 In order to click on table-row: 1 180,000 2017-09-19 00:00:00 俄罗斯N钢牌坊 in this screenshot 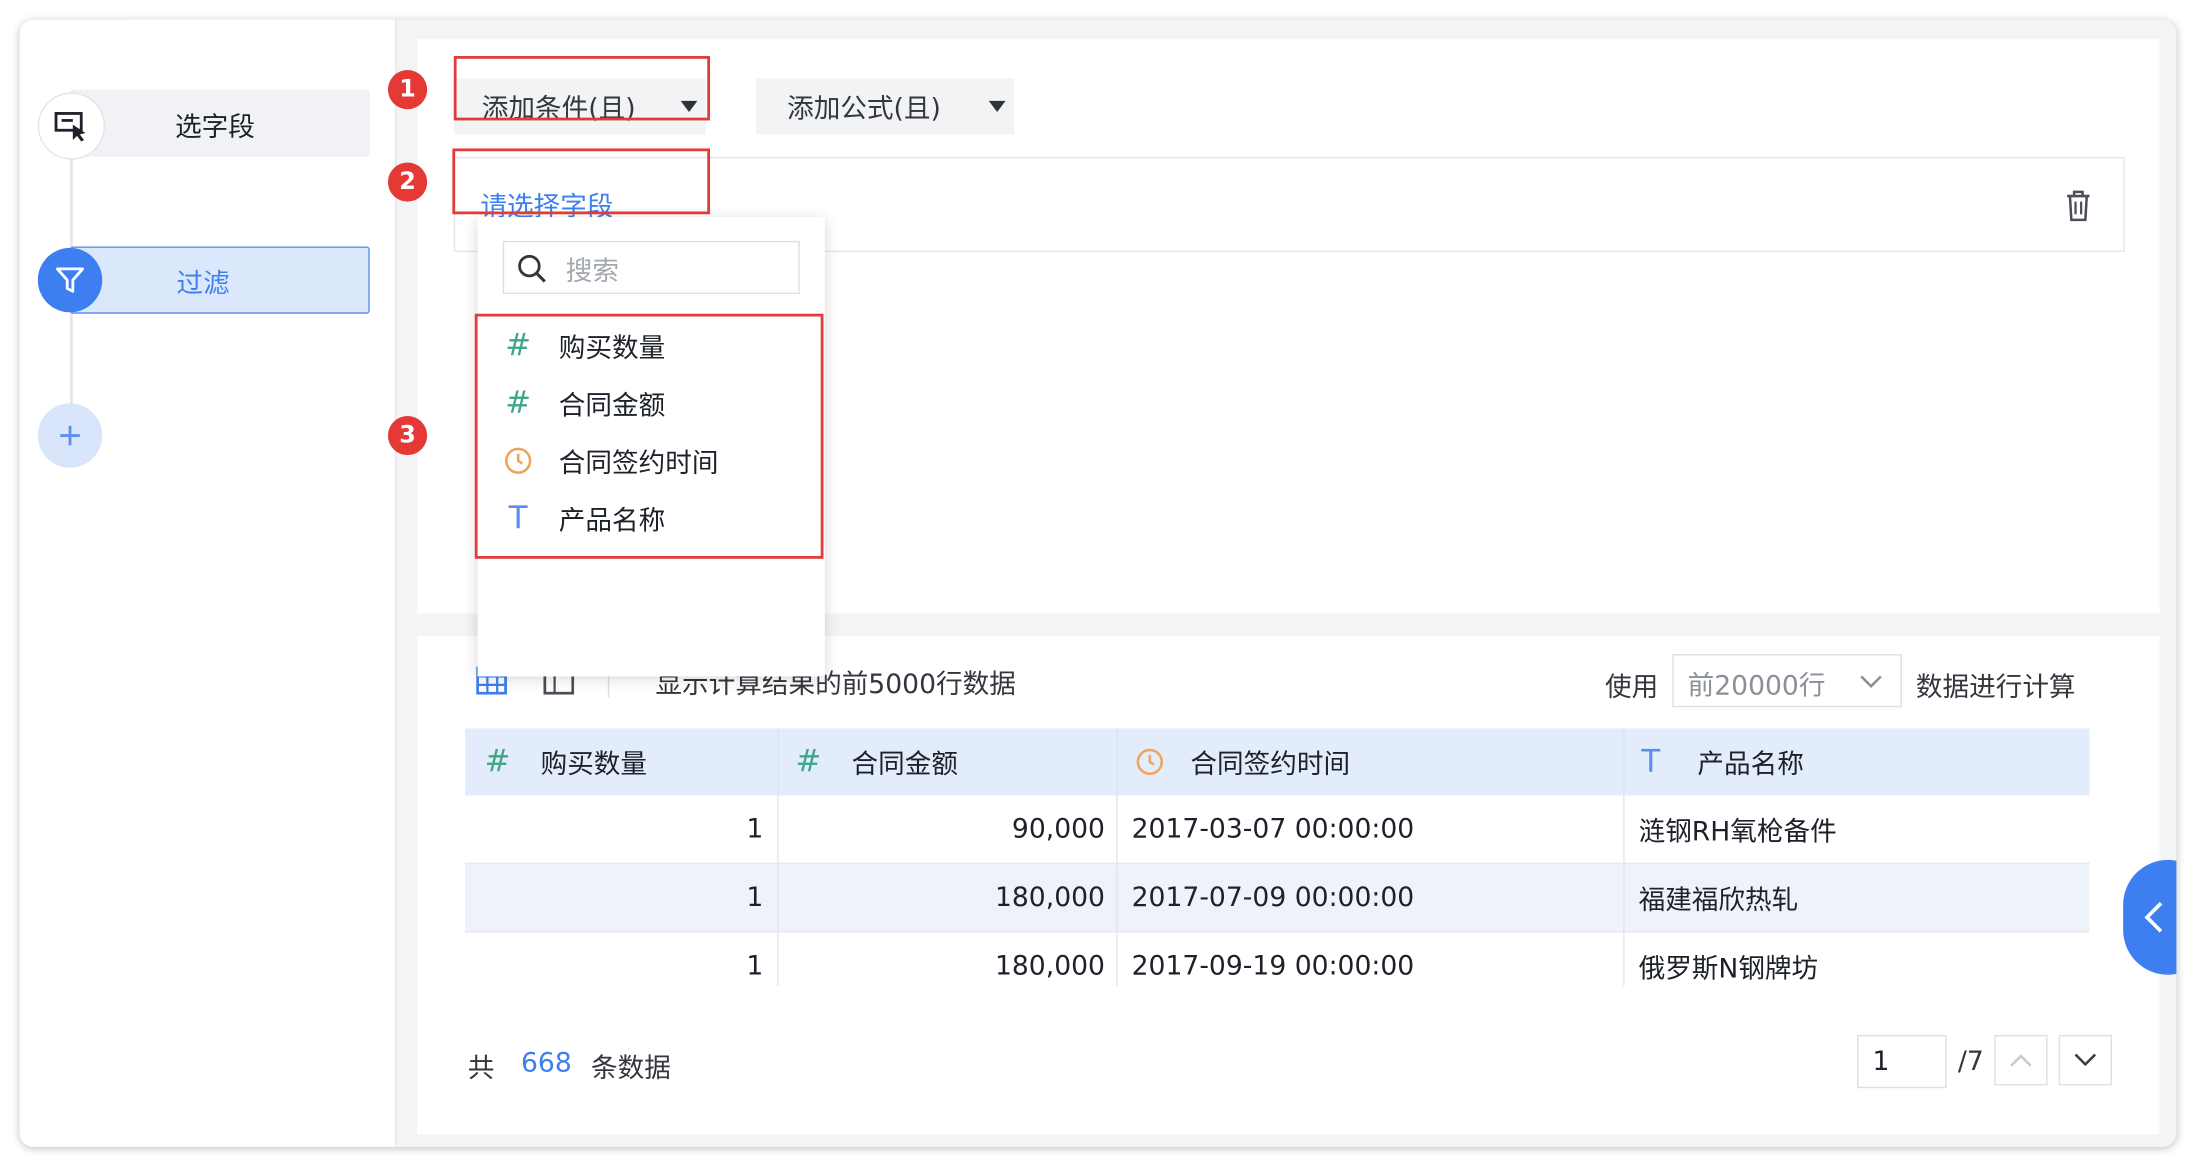, I will do `click(1277, 959)`.